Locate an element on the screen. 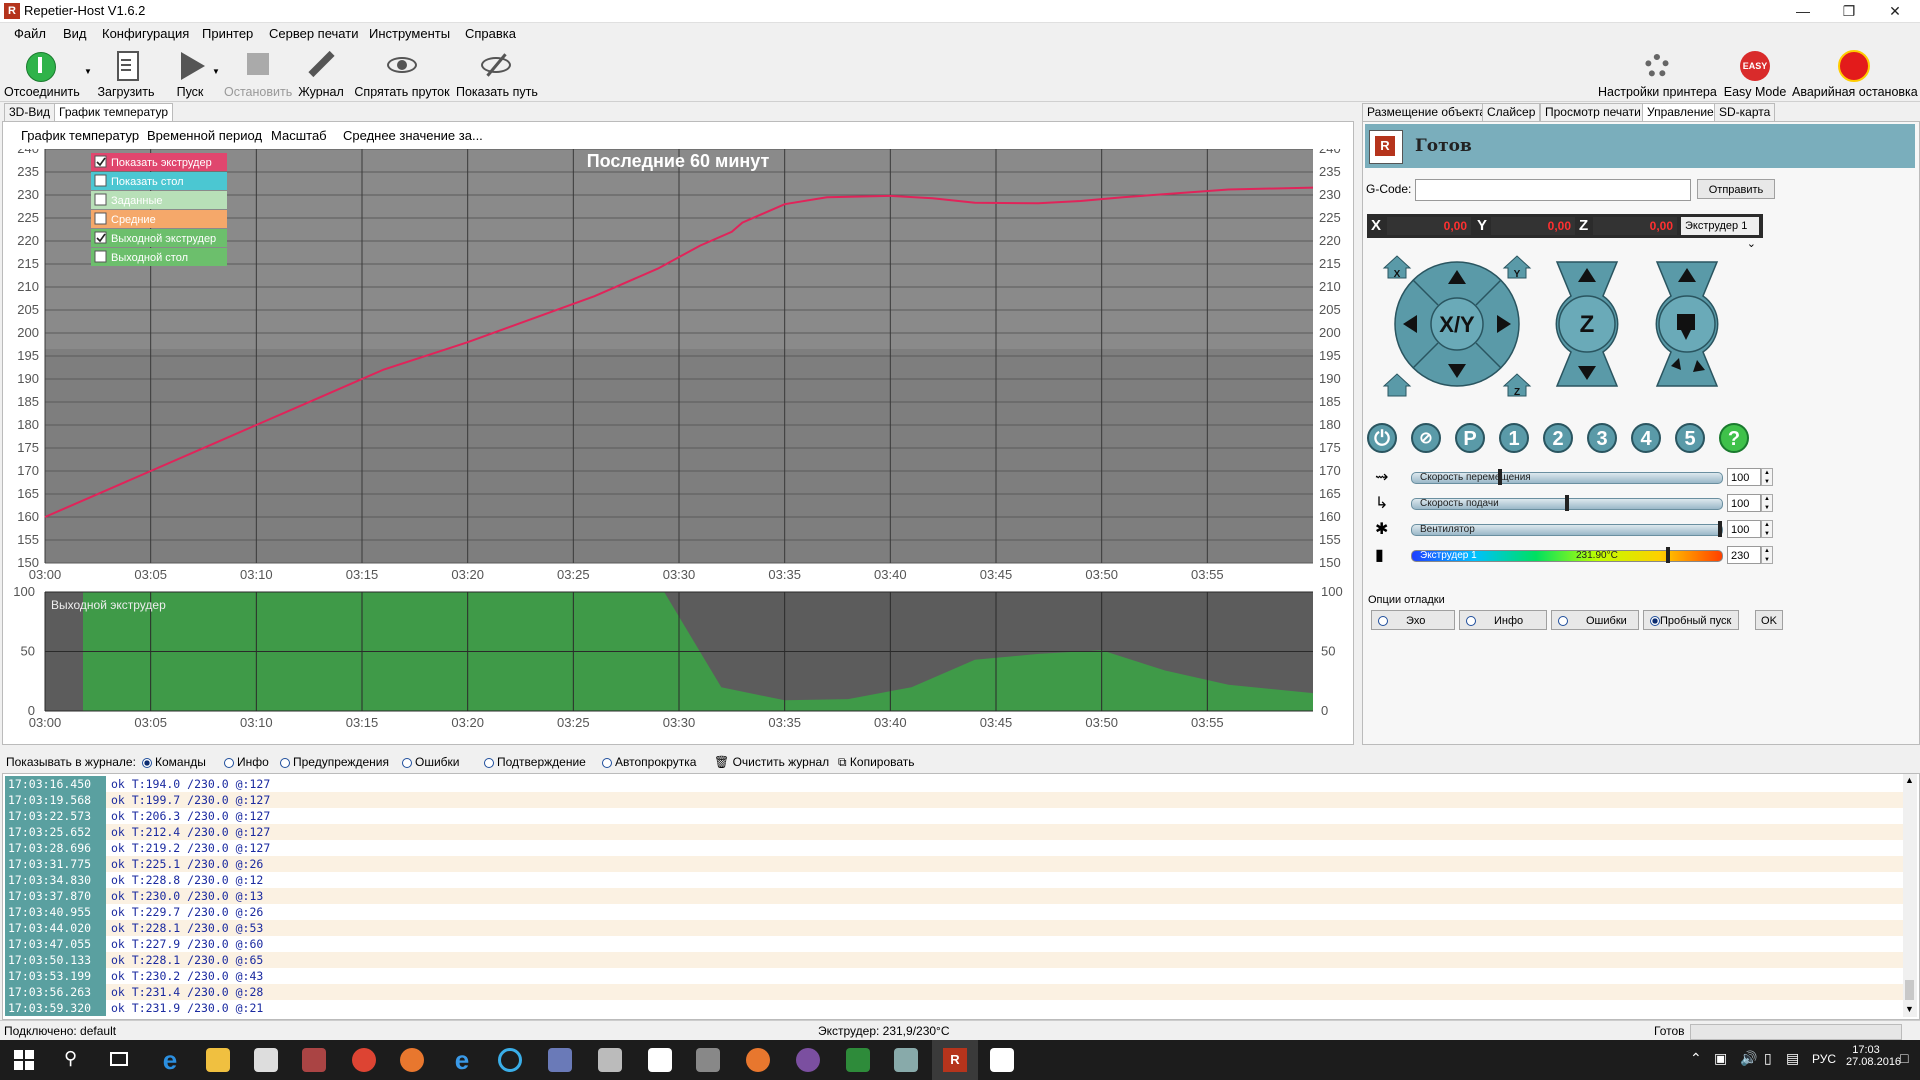 This screenshot has height=1080, width=1920. log-filter-1: Инфо is located at coordinates (246, 762).